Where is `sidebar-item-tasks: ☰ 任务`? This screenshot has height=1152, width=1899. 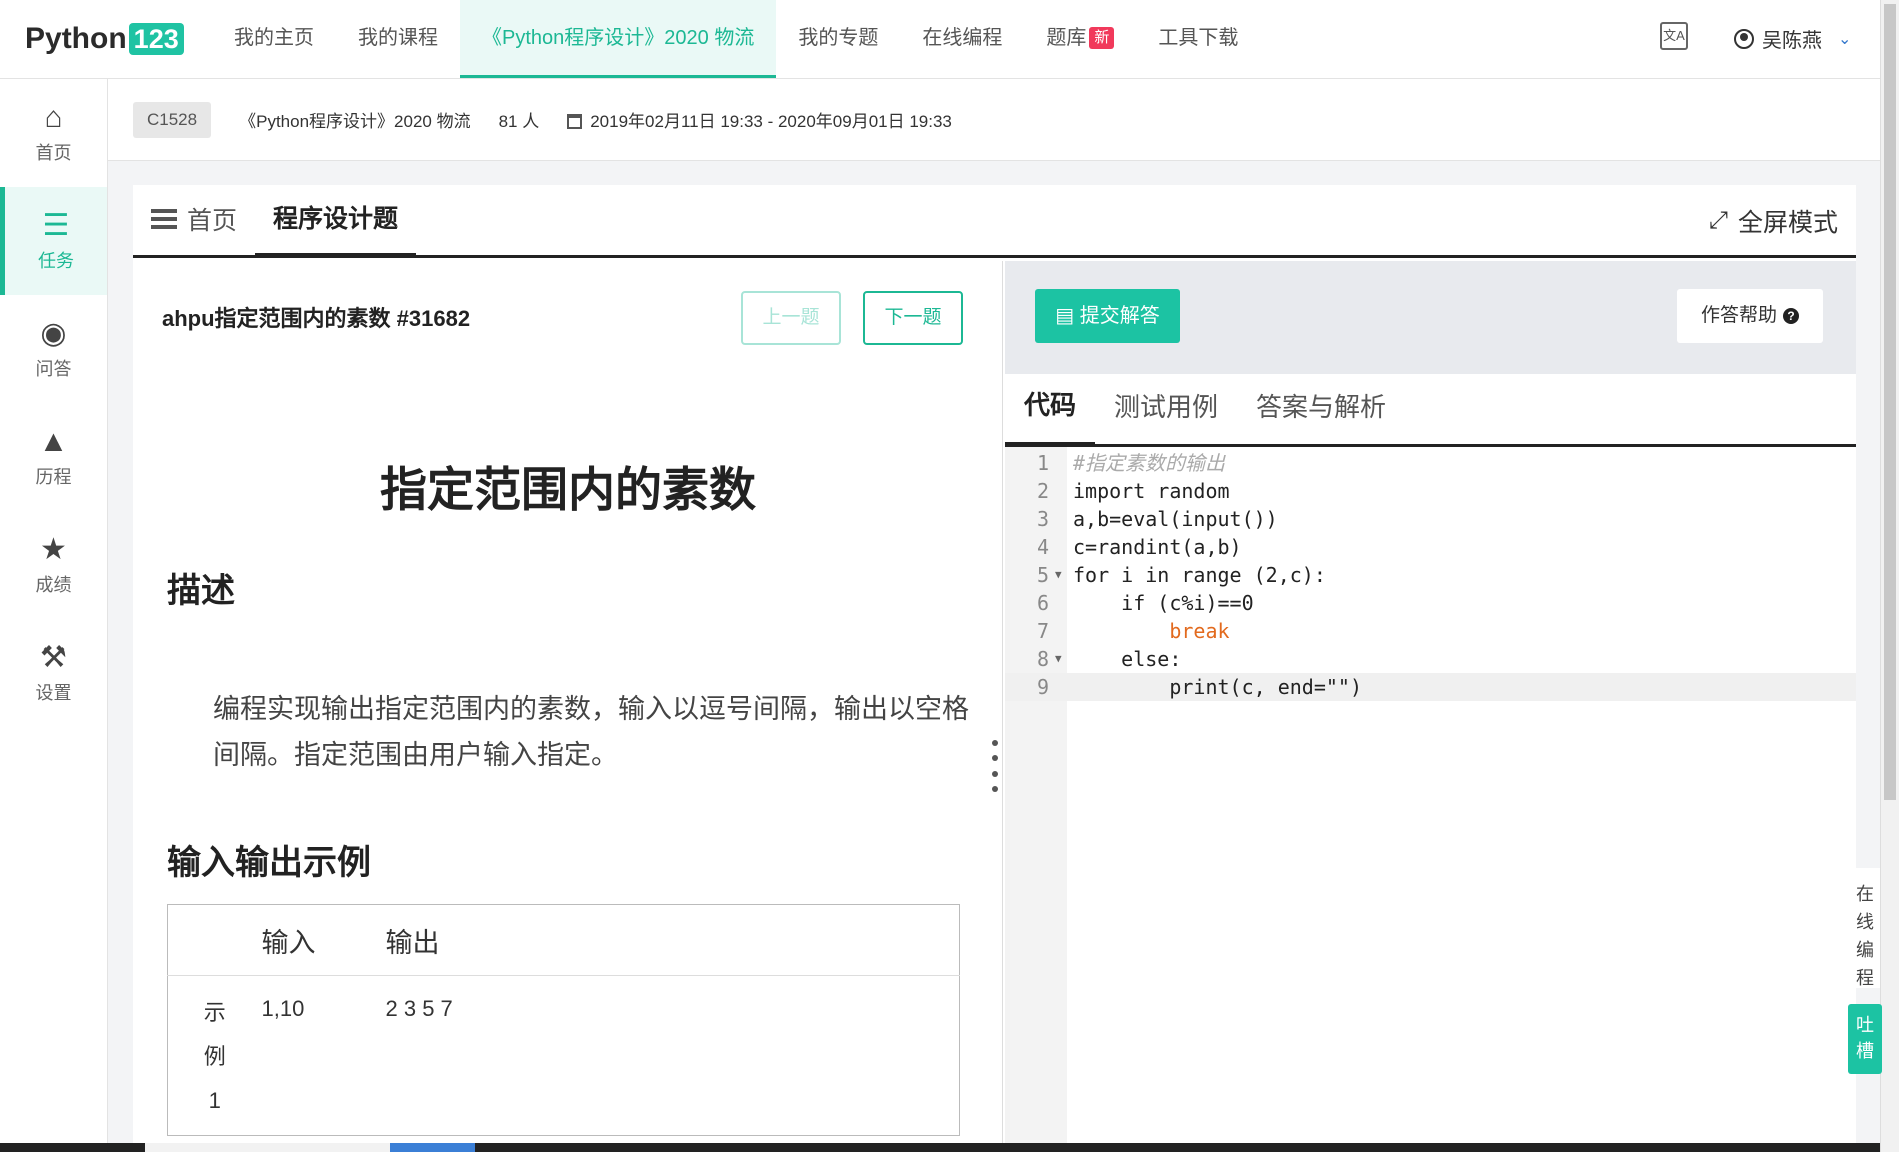
sidebar-item-tasks: ☰ 任务 is located at coordinates (53, 241).